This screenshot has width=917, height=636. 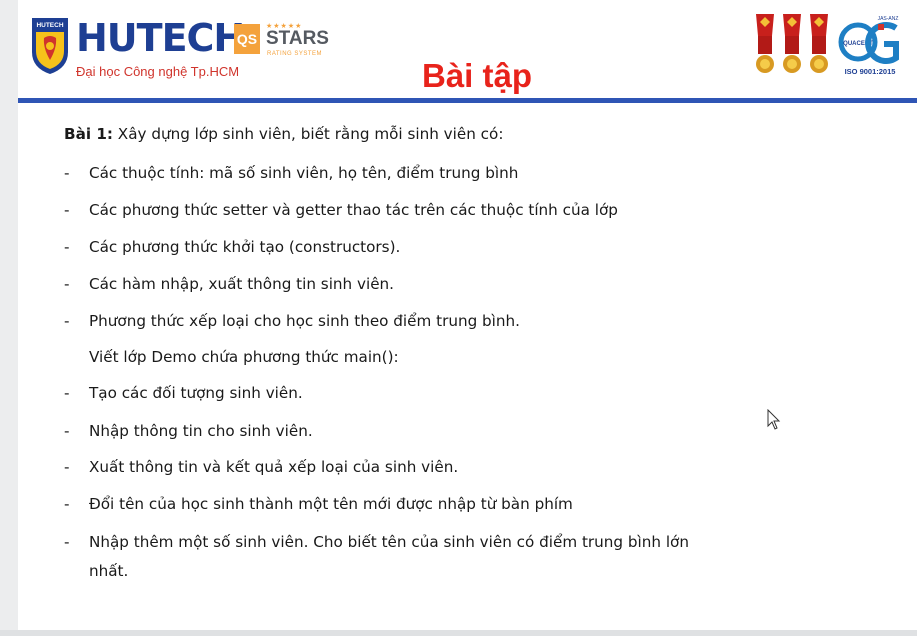 I want to click on list-item-text: Tạo các đối tượng sinh viên., so click(x=196, y=393).